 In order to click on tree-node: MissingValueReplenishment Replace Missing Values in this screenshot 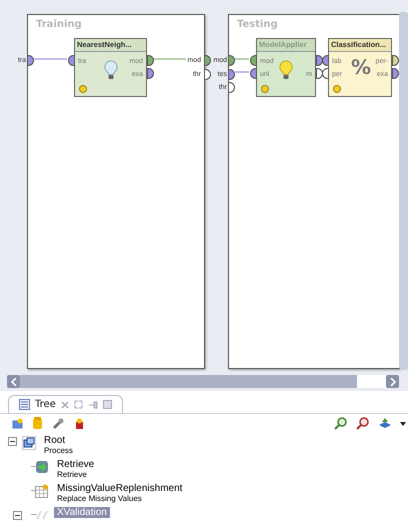, I will do `click(120, 493)`.